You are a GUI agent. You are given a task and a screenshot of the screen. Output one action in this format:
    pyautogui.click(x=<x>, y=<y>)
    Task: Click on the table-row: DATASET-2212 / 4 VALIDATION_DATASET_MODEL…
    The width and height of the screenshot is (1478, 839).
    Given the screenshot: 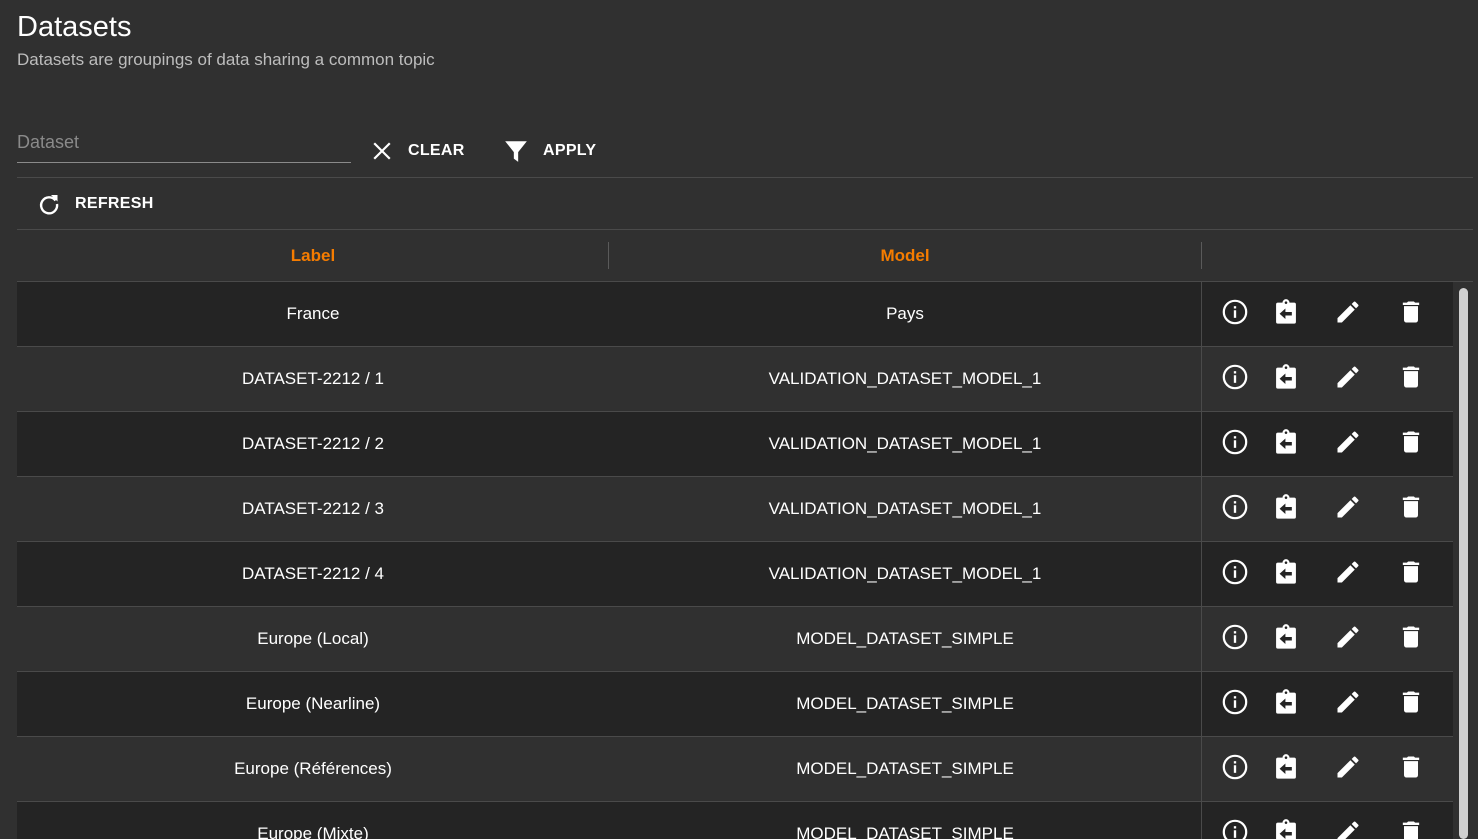 What is the action you would take?
    pyautogui.click(x=735, y=574)
    